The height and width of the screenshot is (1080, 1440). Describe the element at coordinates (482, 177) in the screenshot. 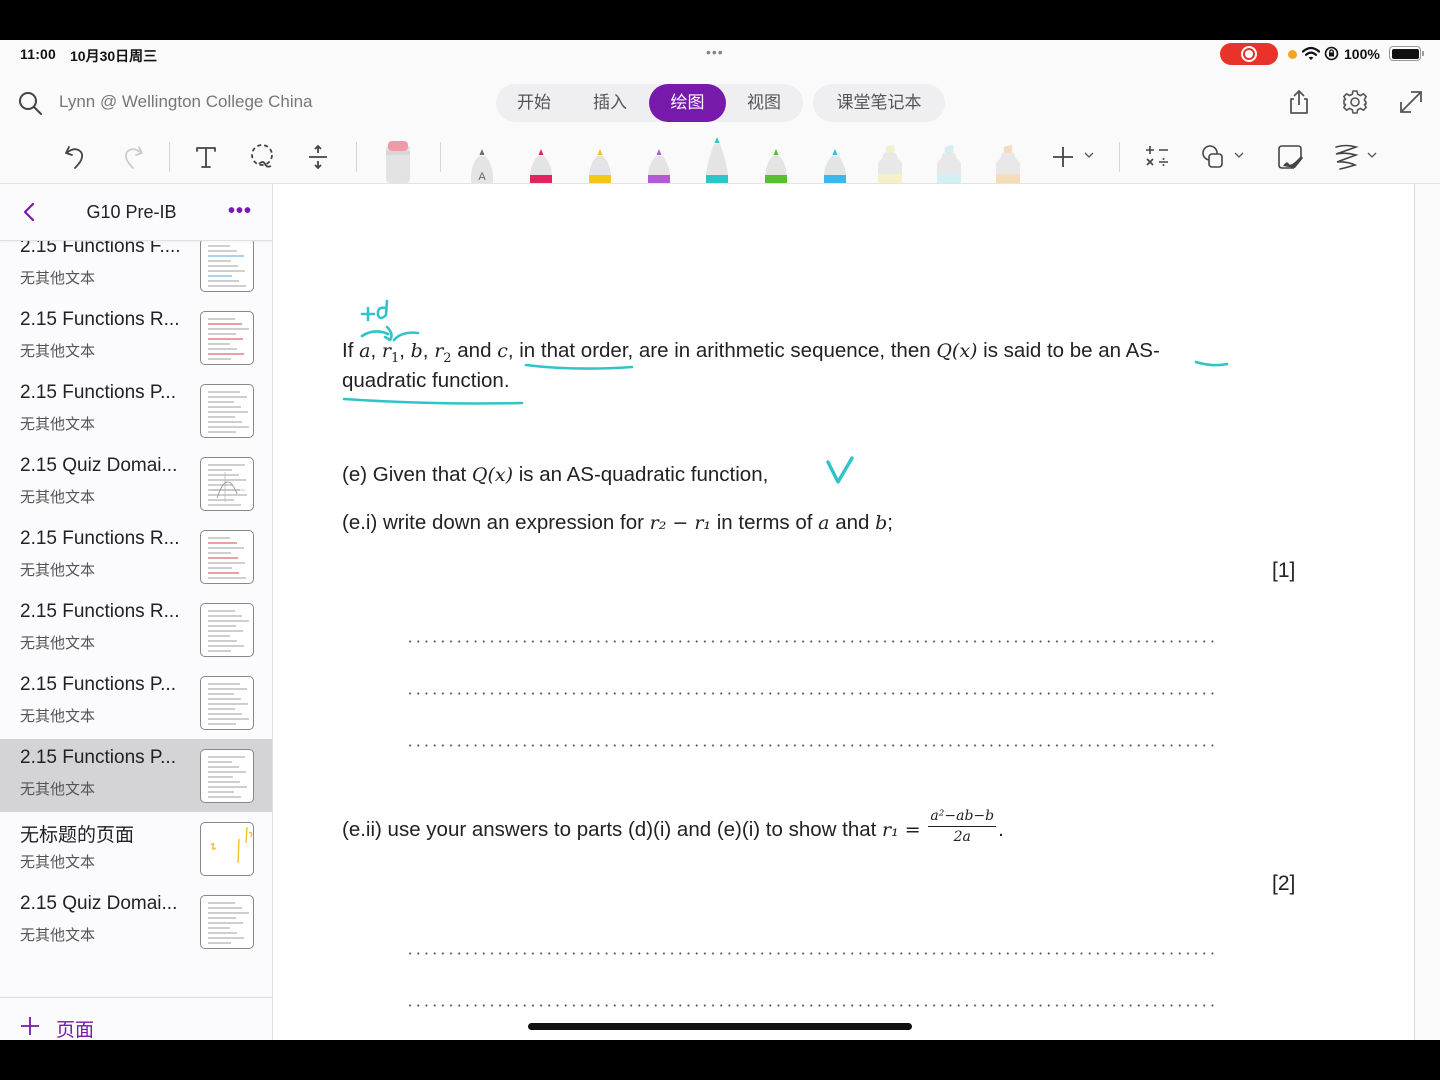

I see `svg-text: A` at that location.